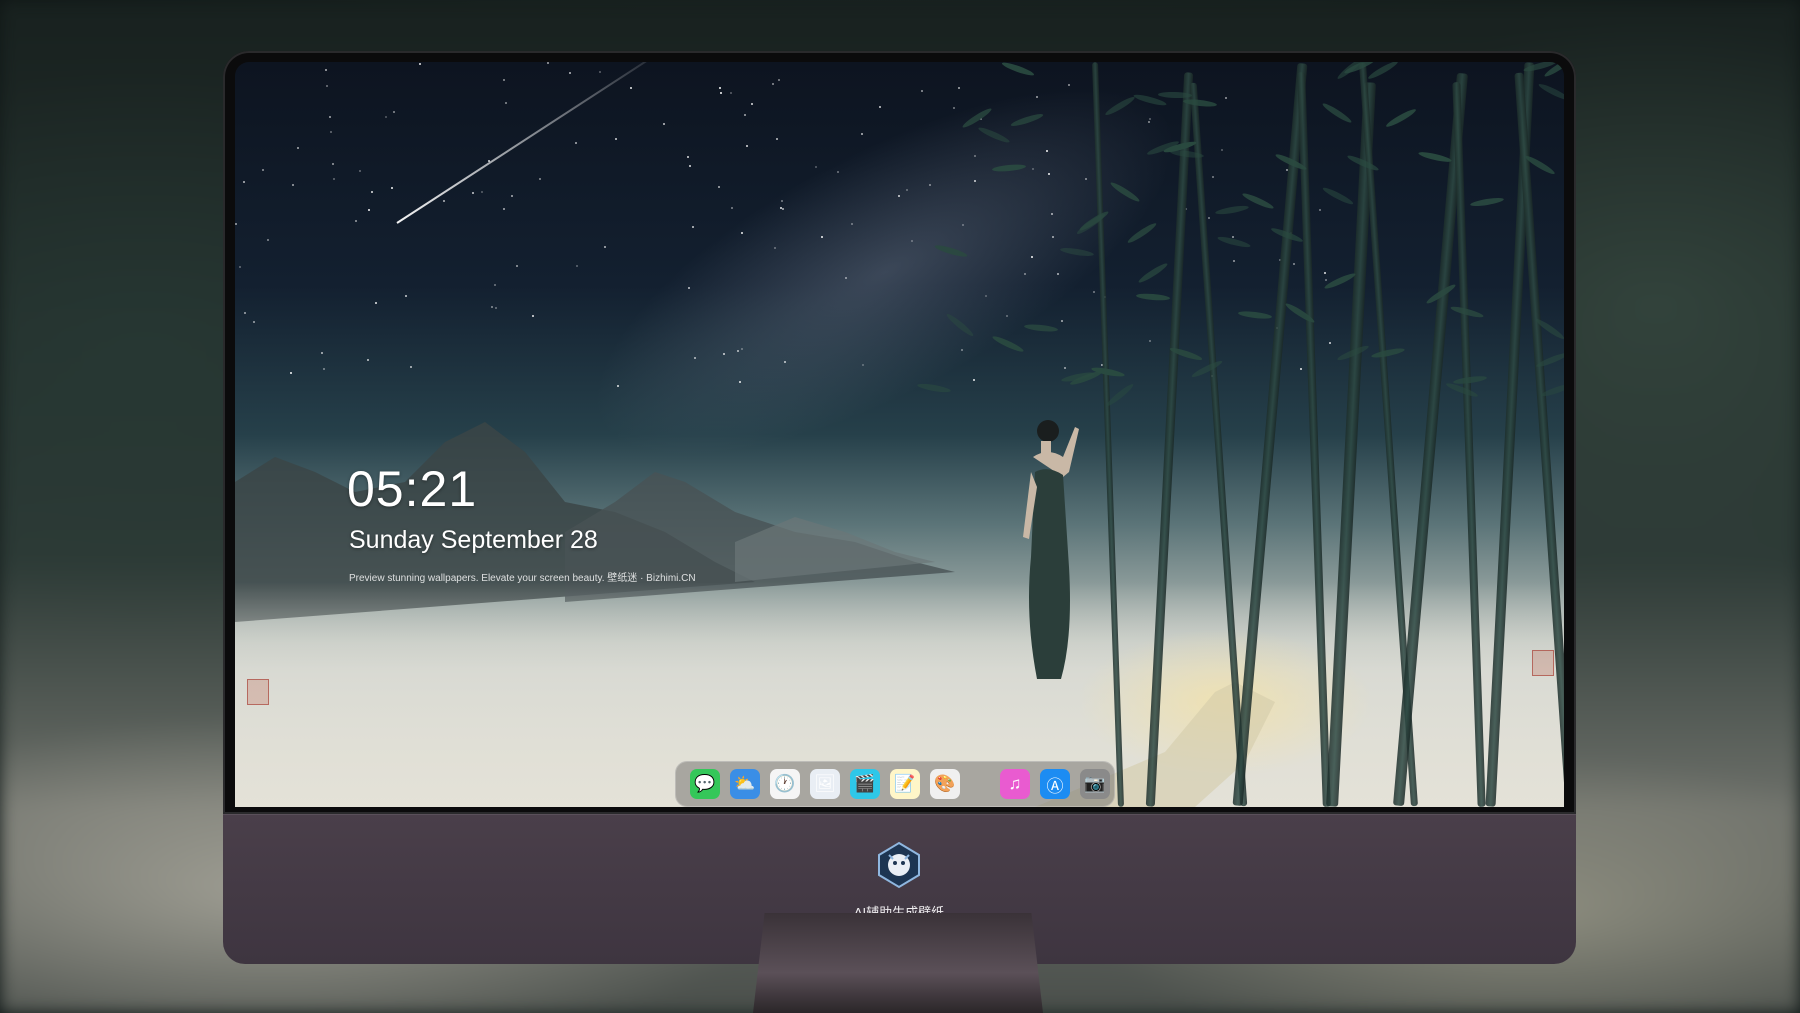  I want to click on lockscreen-date: Sunday September 28, so click(473, 540).